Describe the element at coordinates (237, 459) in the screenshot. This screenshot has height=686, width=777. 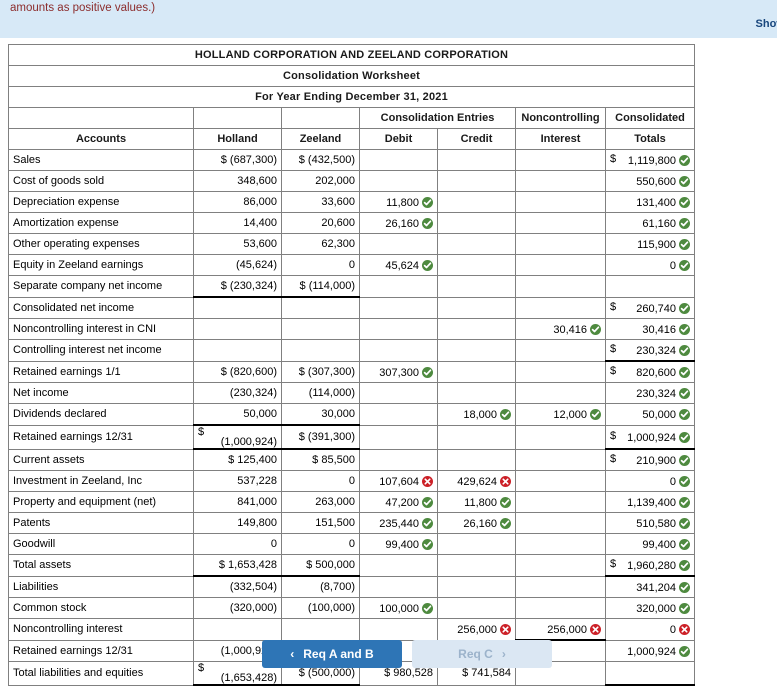
I see `holland-cell: $ 125,400` at that location.